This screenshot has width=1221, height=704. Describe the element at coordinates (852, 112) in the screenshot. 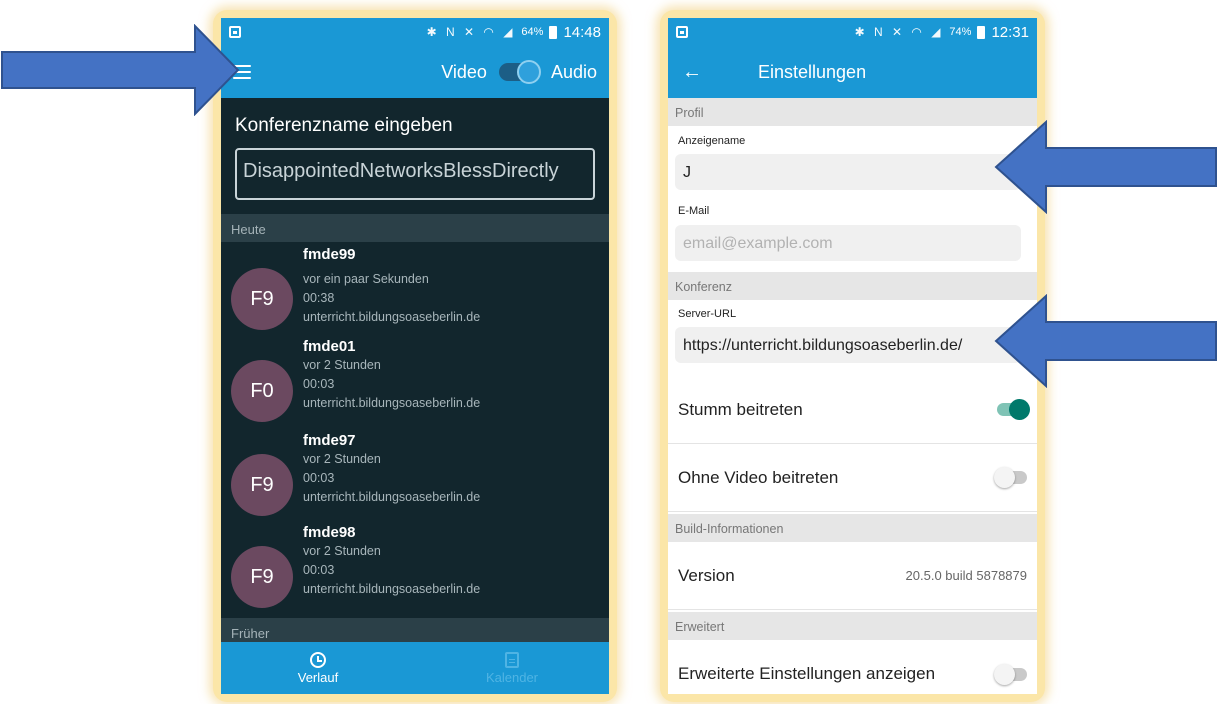

I see `section-profile: Profil` at that location.